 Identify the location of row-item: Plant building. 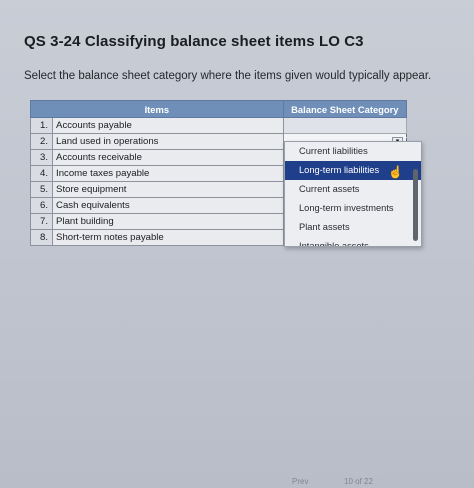
(168, 221).